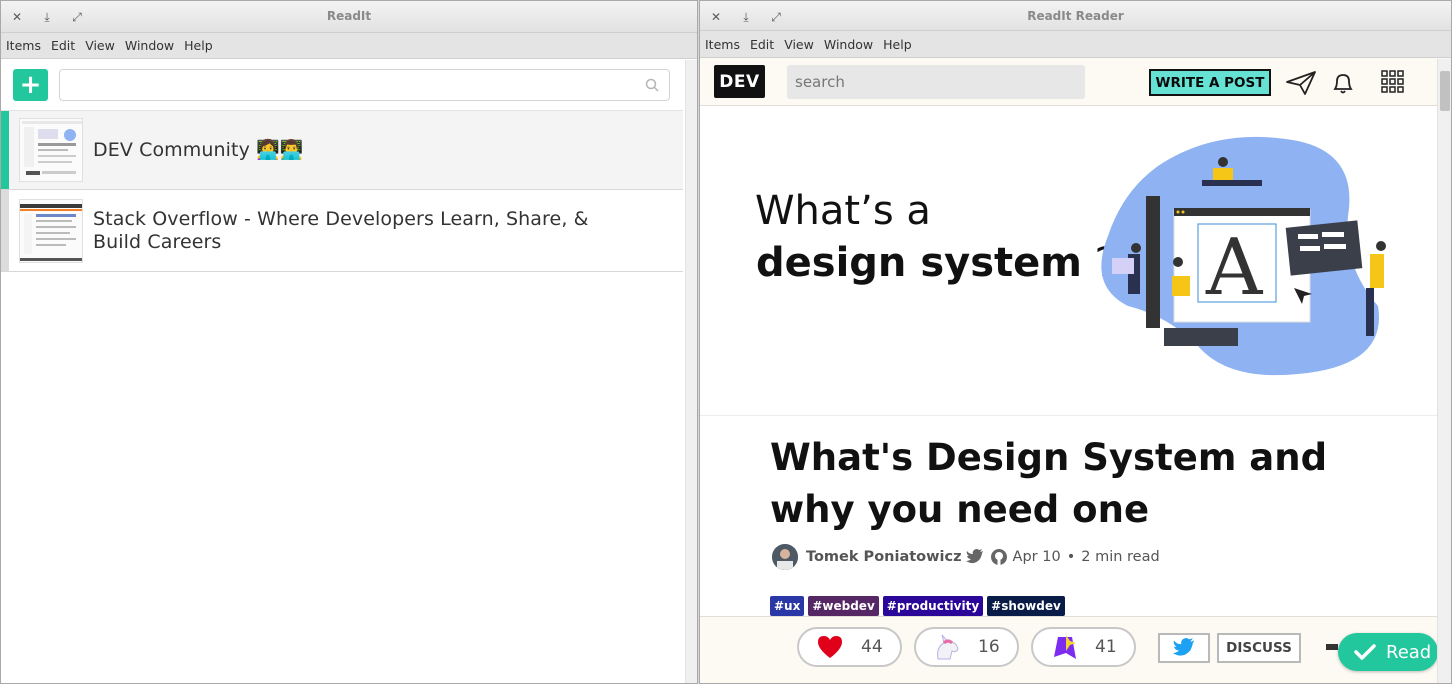 The height and width of the screenshot is (684, 1452). What do you see at coordinates (884, 557) in the screenshot?
I see `author-name: Tomek Poniatowicz` at bounding box center [884, 557].